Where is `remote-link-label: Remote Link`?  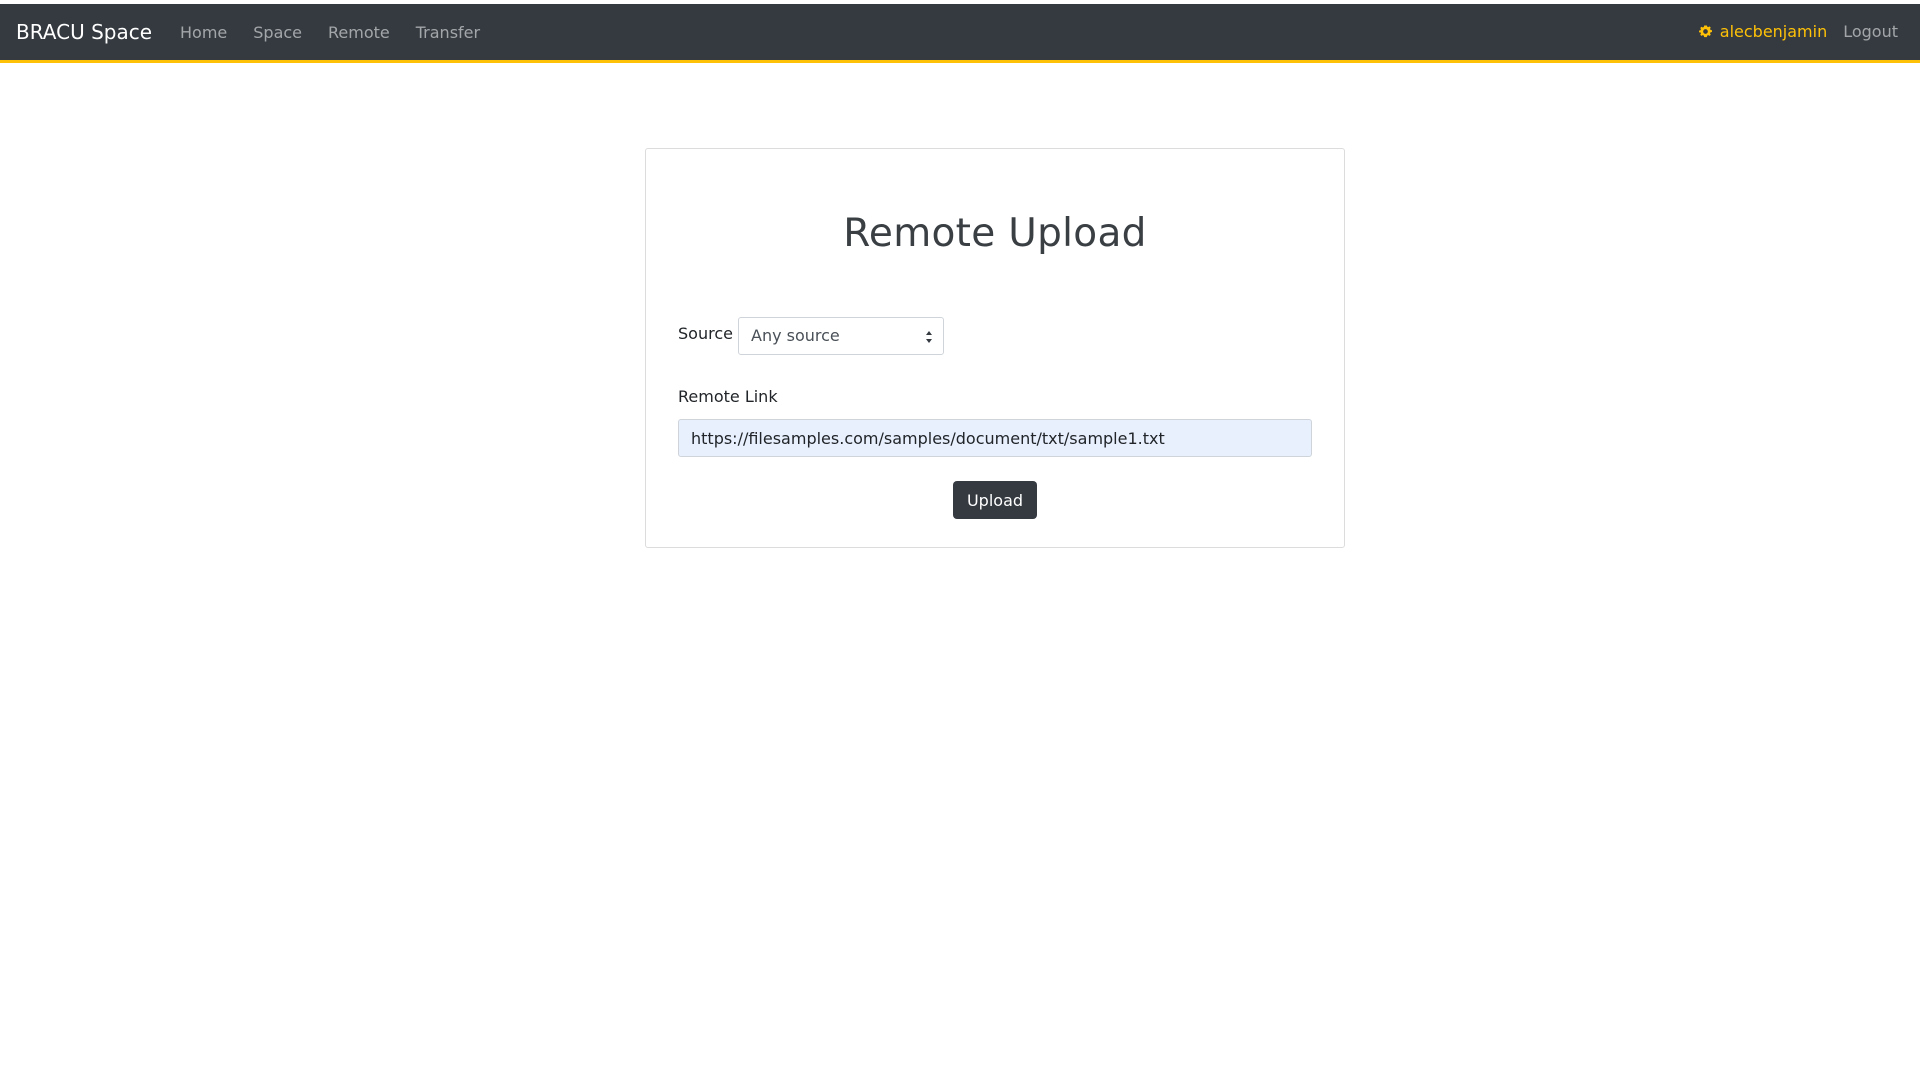 remote-link-label: Remote Link is located at coordinates (728, 396).